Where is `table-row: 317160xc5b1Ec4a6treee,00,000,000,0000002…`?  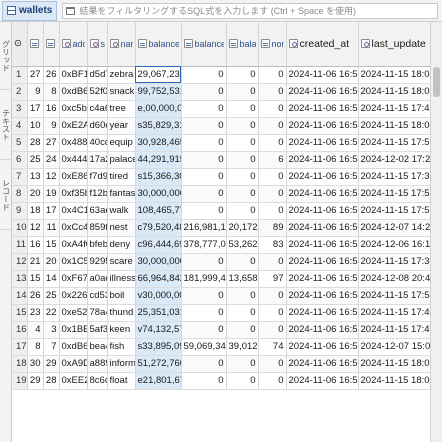 table-row: 317160xc5b1Ec4a6treee,00,000,000,0000002… is located at coordinates (221, 109).